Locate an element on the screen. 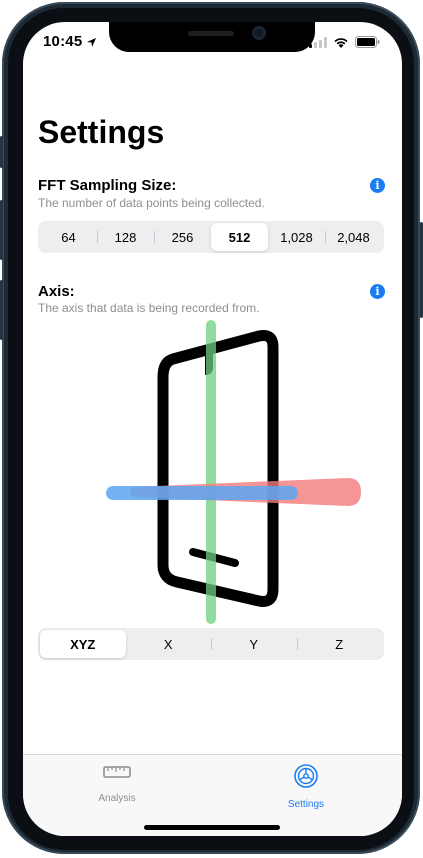  location-arrow-icon is located at coordinates (91, 44).